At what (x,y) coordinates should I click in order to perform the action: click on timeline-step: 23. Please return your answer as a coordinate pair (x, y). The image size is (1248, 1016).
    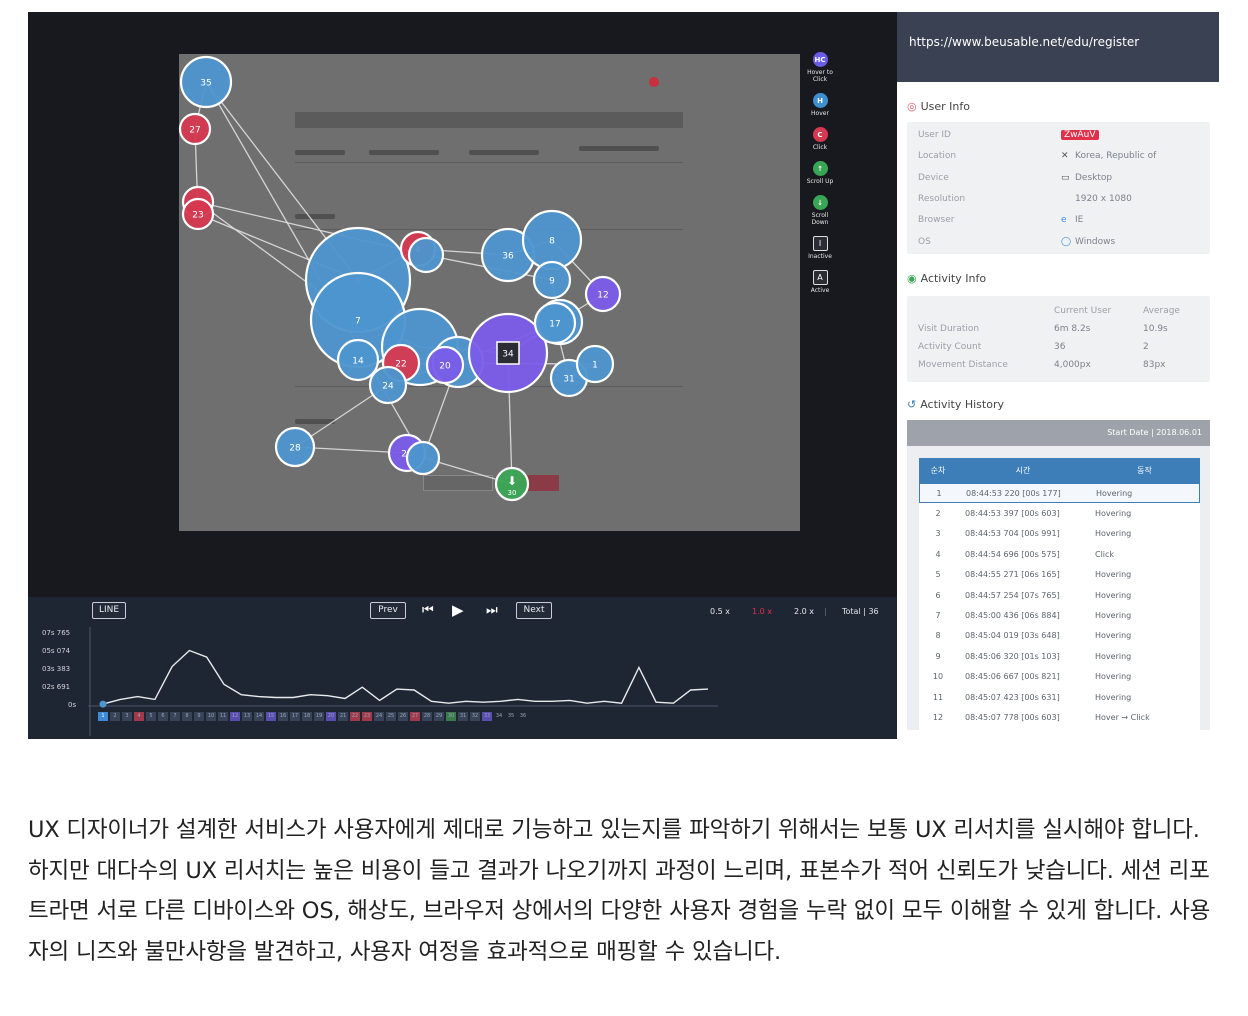
    Looking at the image, I should click on (367, 716).